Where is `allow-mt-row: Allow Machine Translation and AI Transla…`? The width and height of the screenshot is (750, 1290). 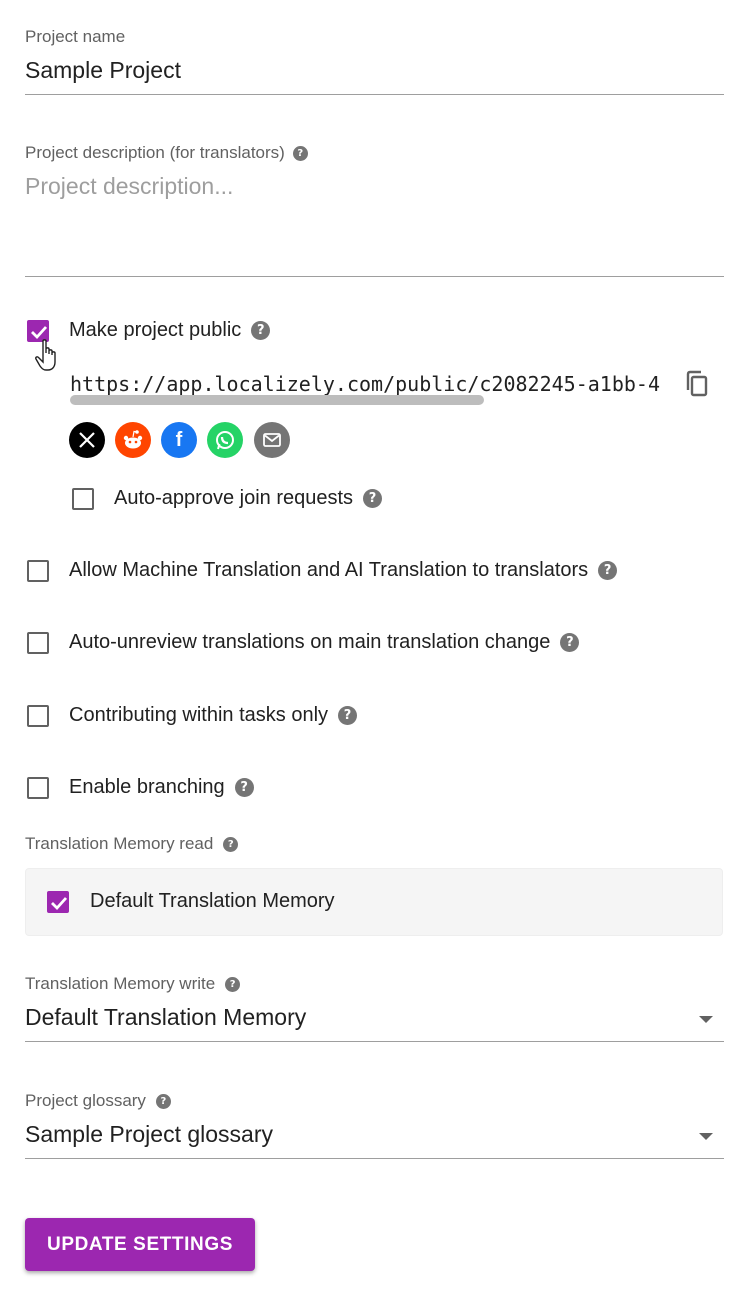 allow-mt-row: Allow Machine Translation and AI Transla… is located at coordinates (343, 570).